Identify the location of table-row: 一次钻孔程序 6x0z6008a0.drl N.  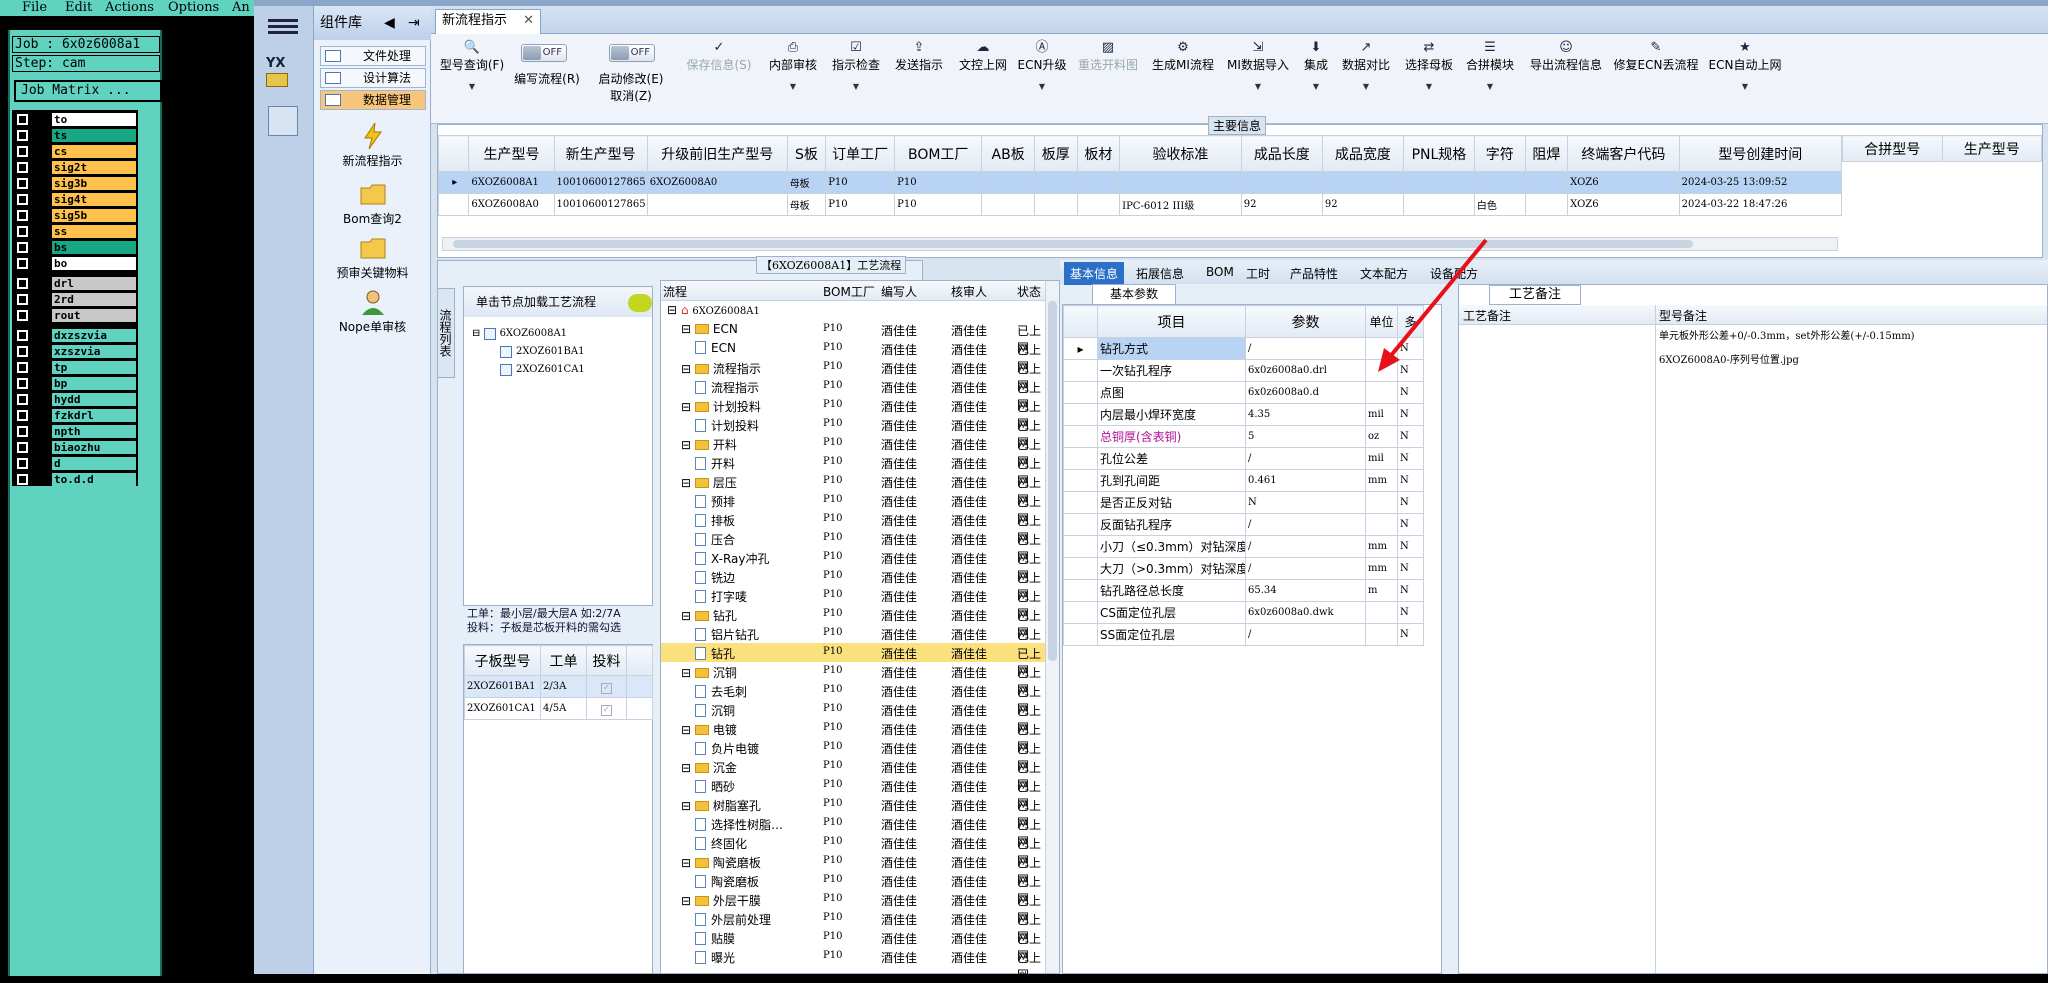
(1243, 370).